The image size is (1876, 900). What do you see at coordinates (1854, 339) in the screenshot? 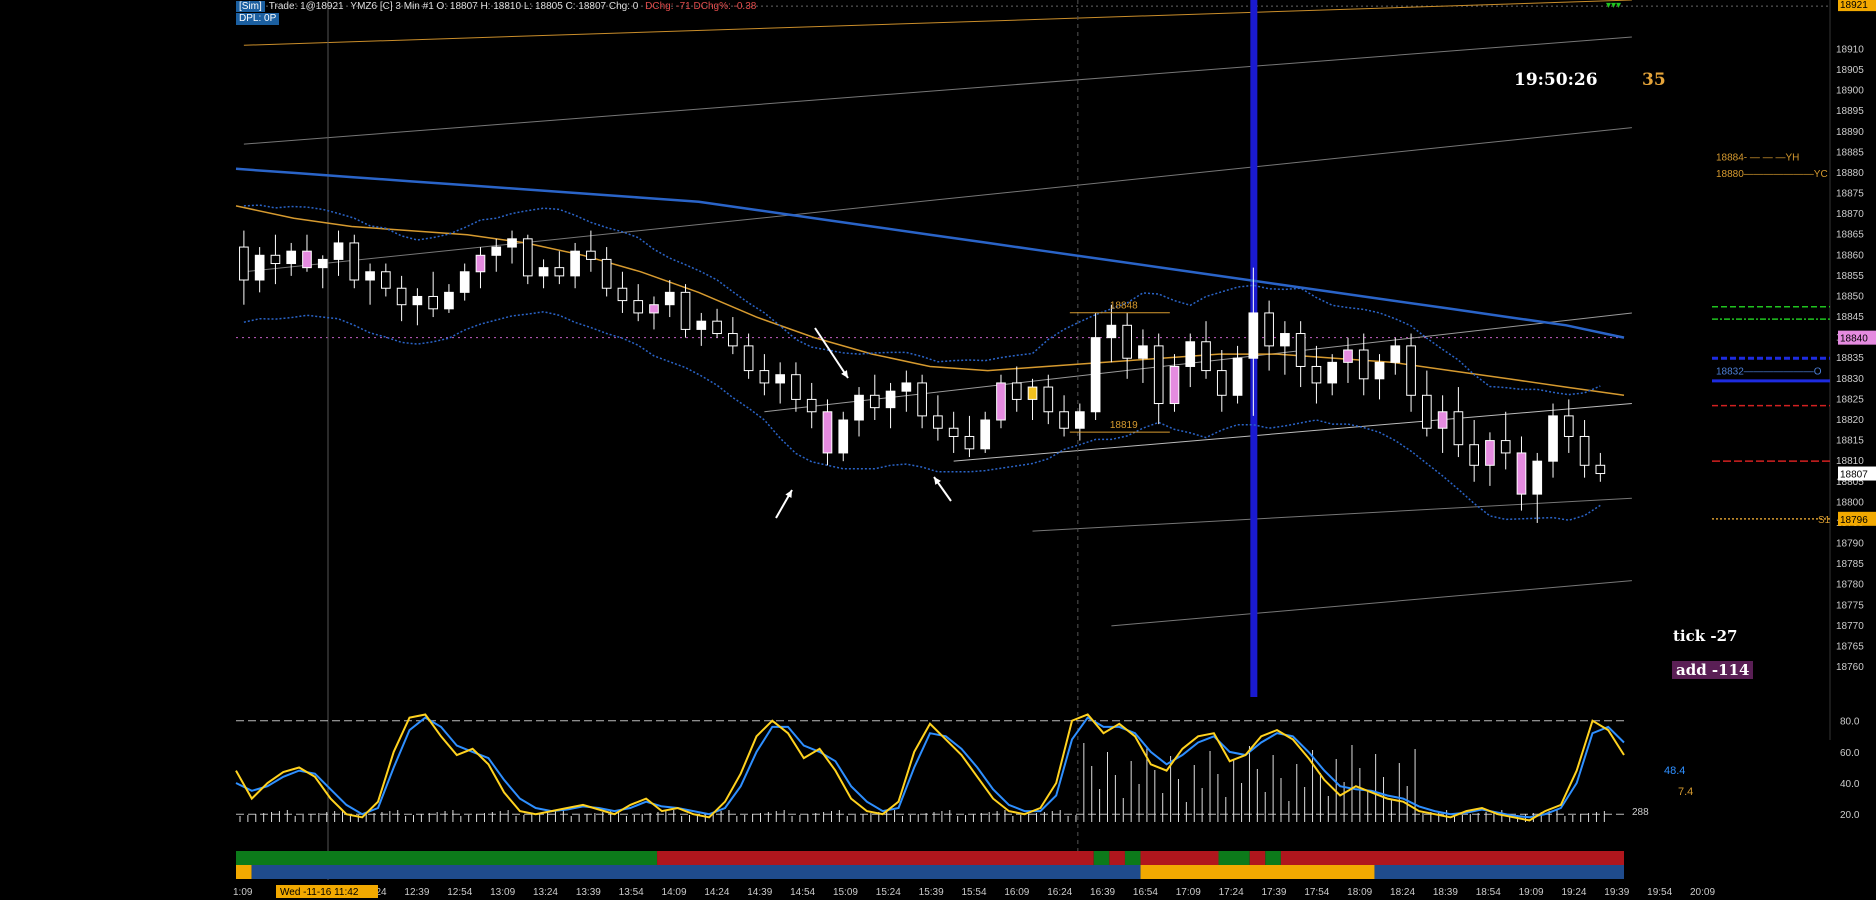
I see `price-tag-label: 18840` at bounding box center [1854, 339].